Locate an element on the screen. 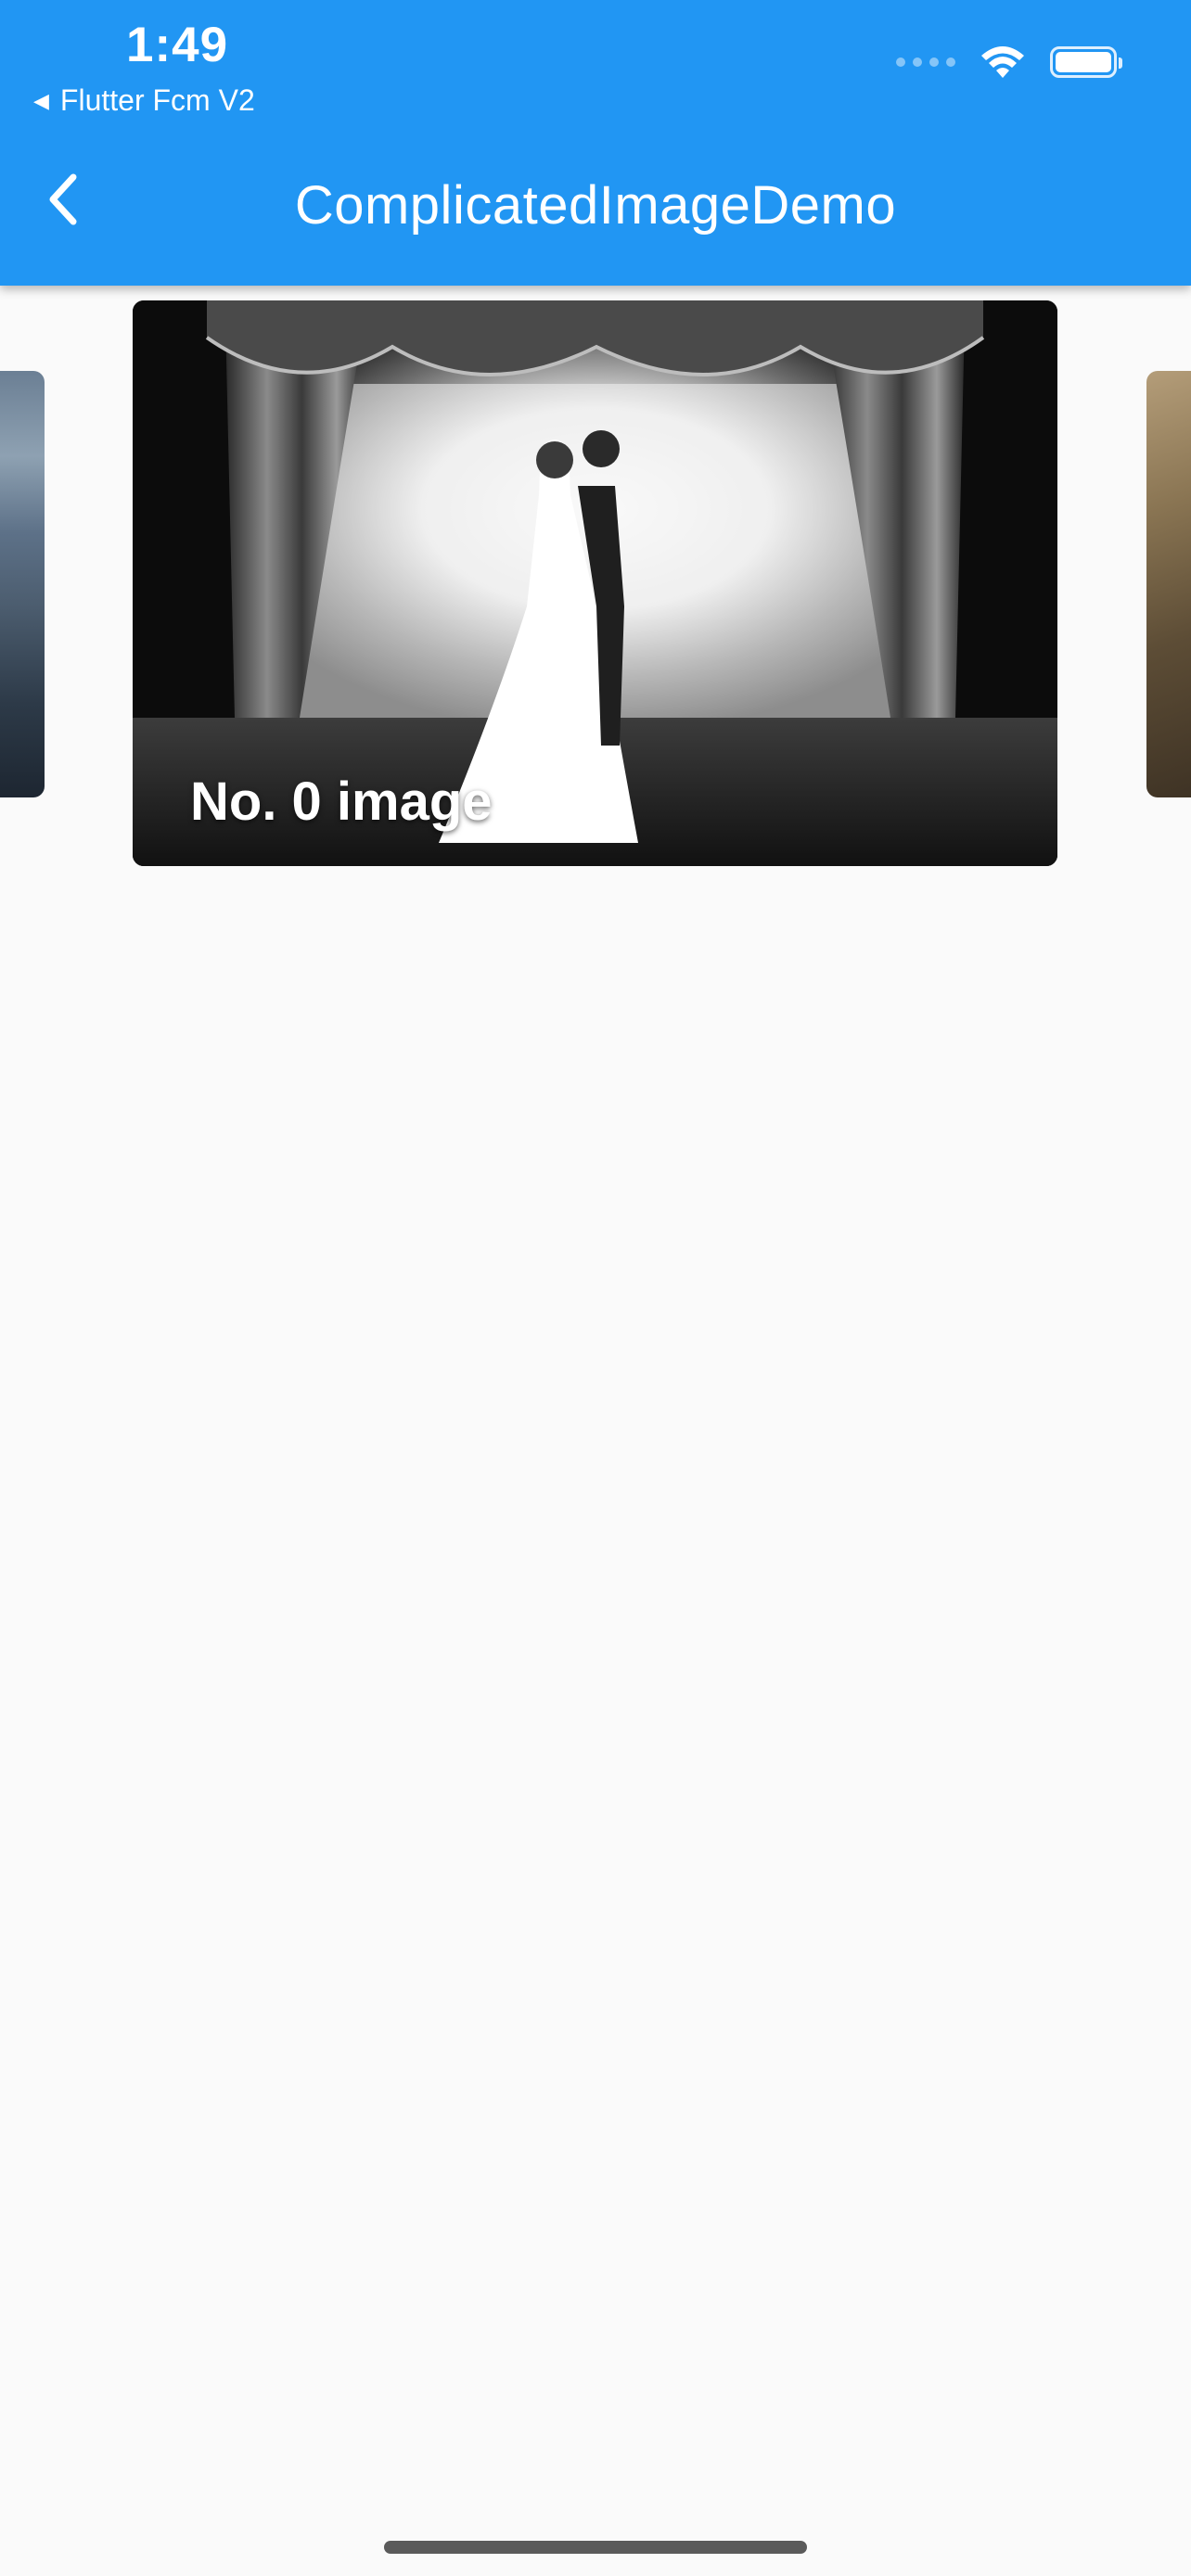 This screenshot has width=1191, height=2576. battery-icon is located at coordinates (1086, 62).